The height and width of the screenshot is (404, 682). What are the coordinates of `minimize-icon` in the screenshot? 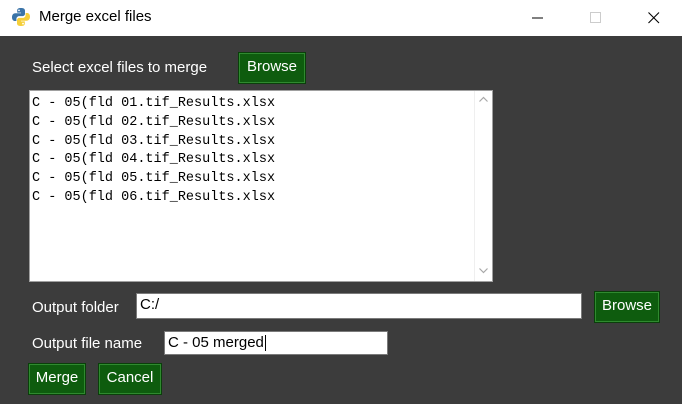 It's located at (537, 18).